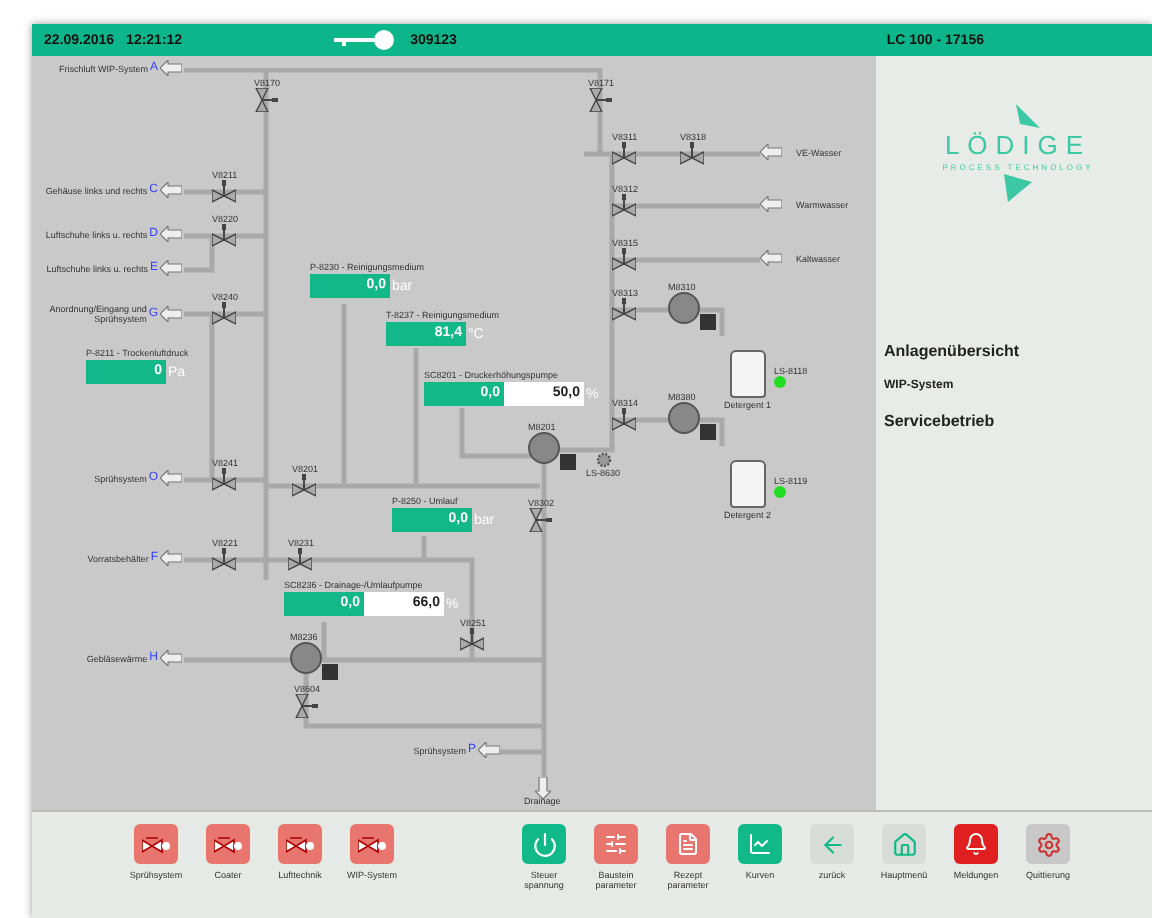  Describe the element at coordinates (940, 421) in the screenshot. I see `status-text: Servicebetrieb` at that location.